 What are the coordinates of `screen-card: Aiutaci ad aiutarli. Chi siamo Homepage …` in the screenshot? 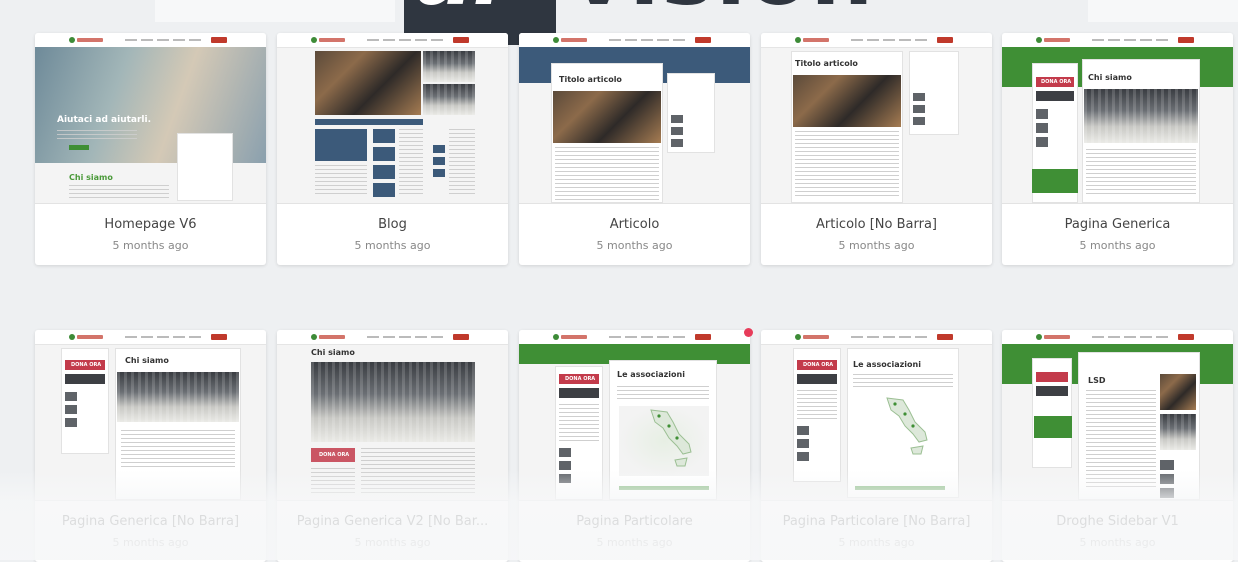 It's located at (150, 149).